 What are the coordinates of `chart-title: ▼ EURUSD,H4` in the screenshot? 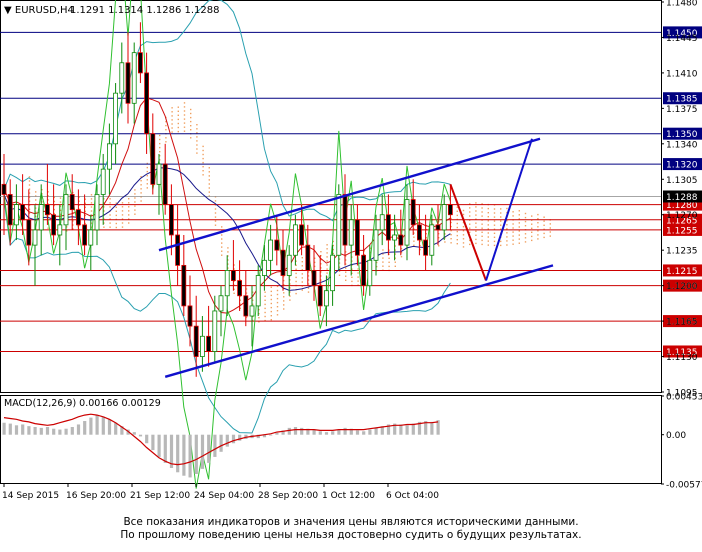 It's located at (39, 10).